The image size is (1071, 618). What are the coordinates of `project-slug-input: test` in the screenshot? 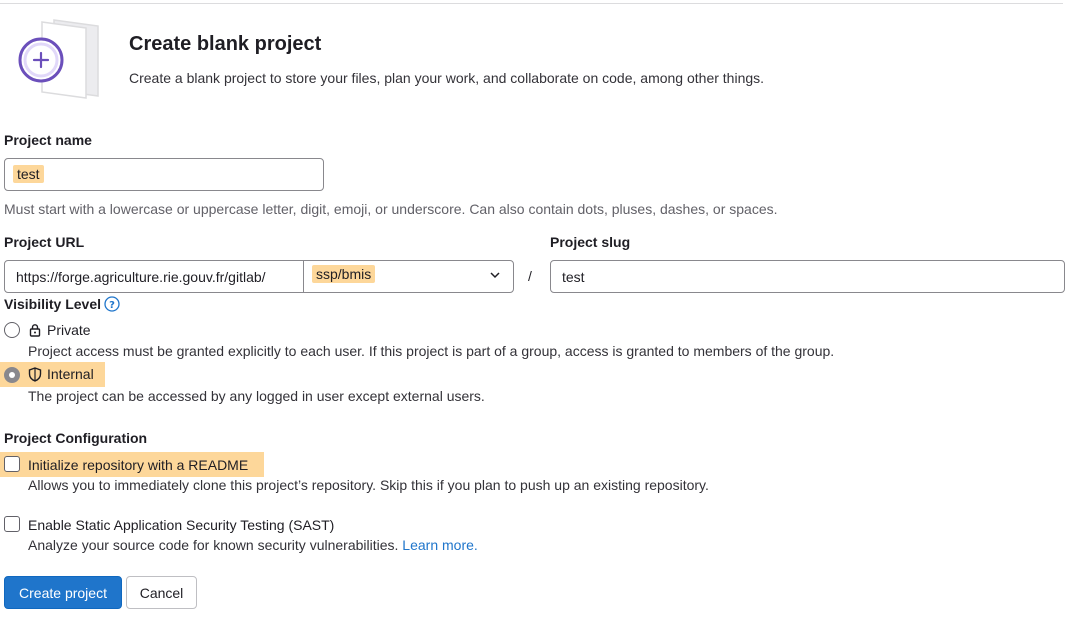 It's located at (807, 276).